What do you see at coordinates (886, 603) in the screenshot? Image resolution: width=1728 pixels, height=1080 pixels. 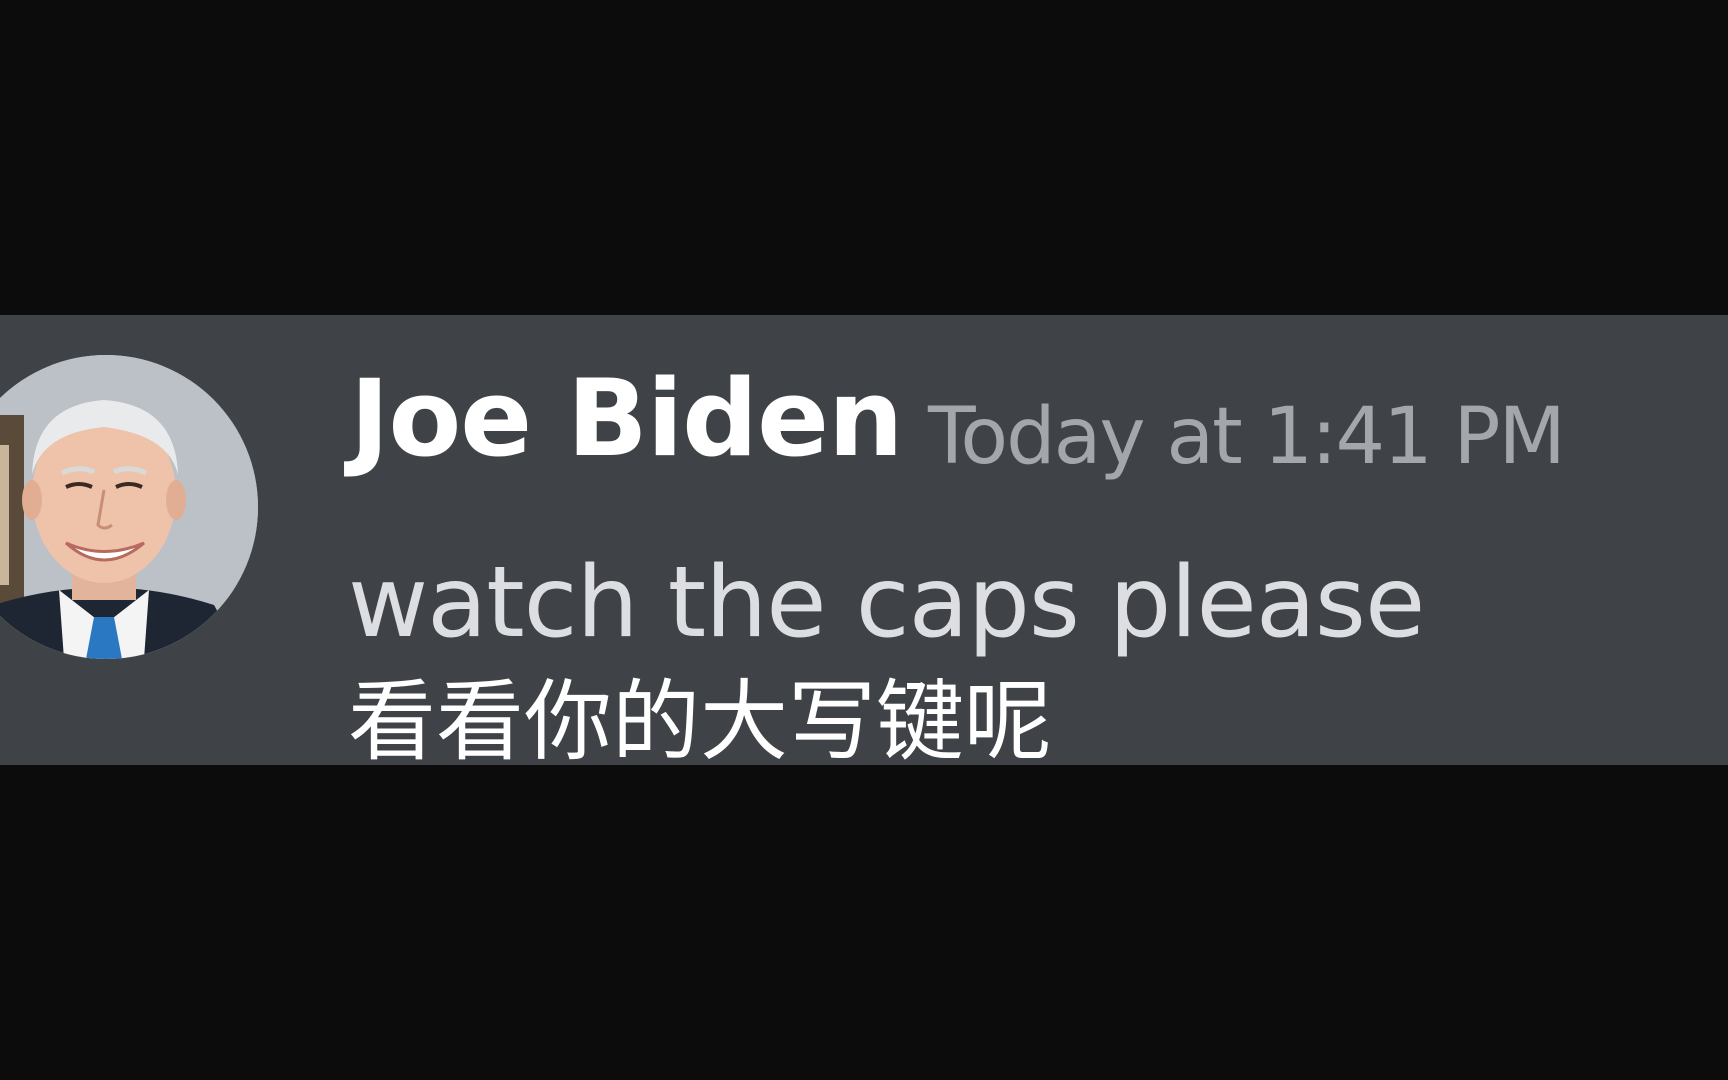 I see `message-text: watch the caps please` at bounding box center [886, 603].